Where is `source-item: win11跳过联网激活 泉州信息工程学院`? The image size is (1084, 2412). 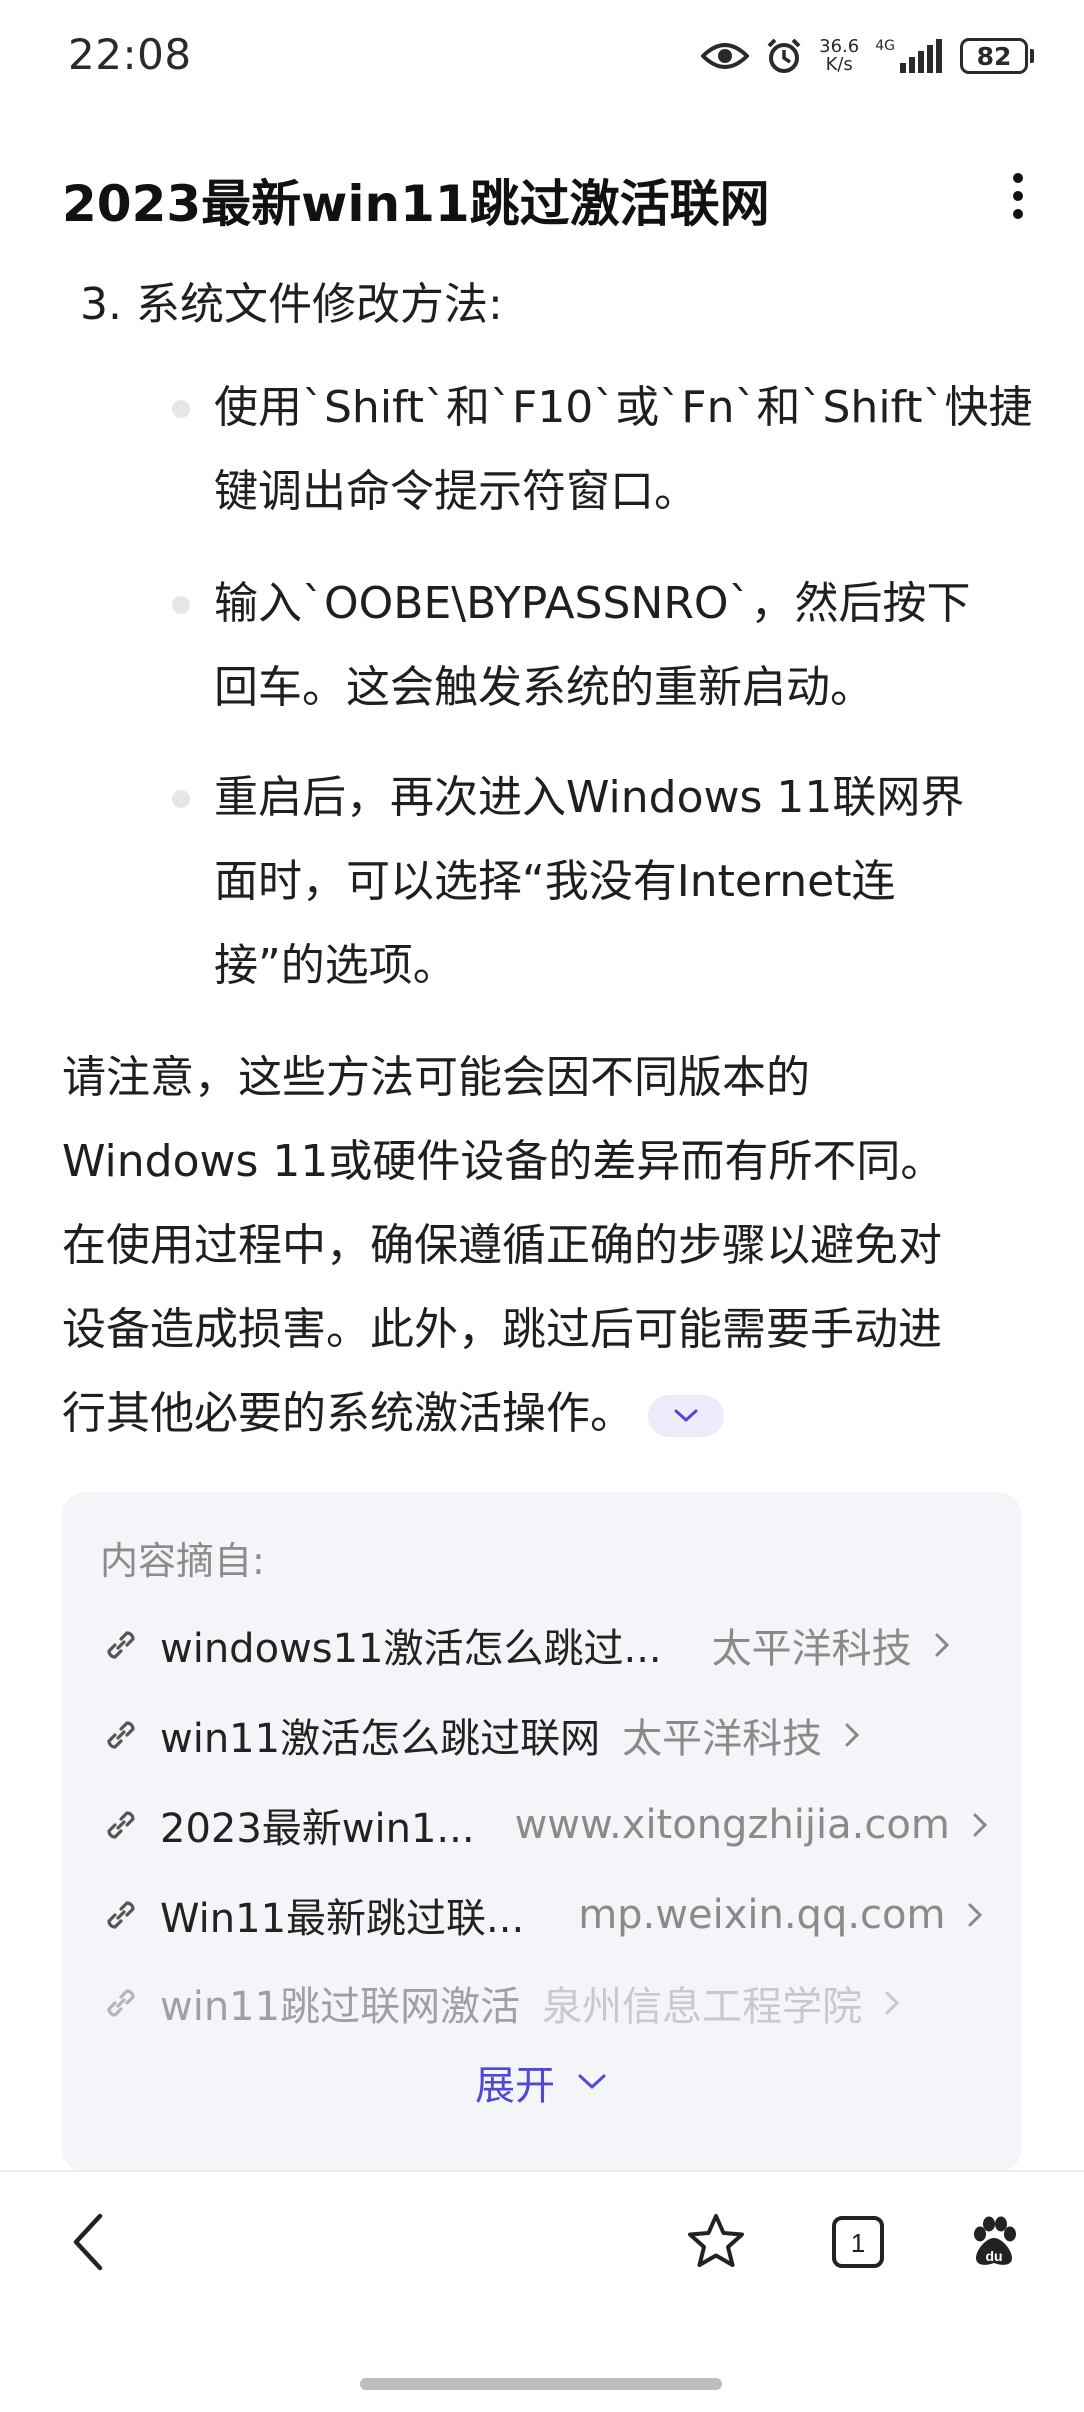
source-item: win11跳过联网激活 泉州信息工程学院 is located at coordinates (545, 2003).